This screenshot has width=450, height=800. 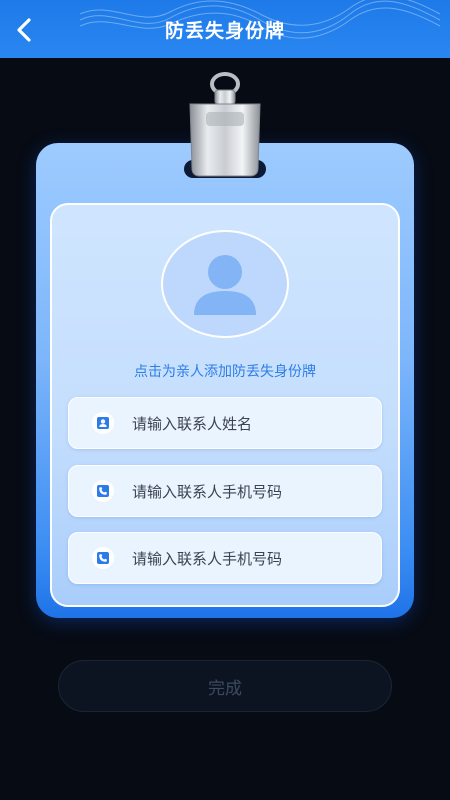 I want to click on contact-name-field: 请输入联系人姓名, so click(x=225, y=423).